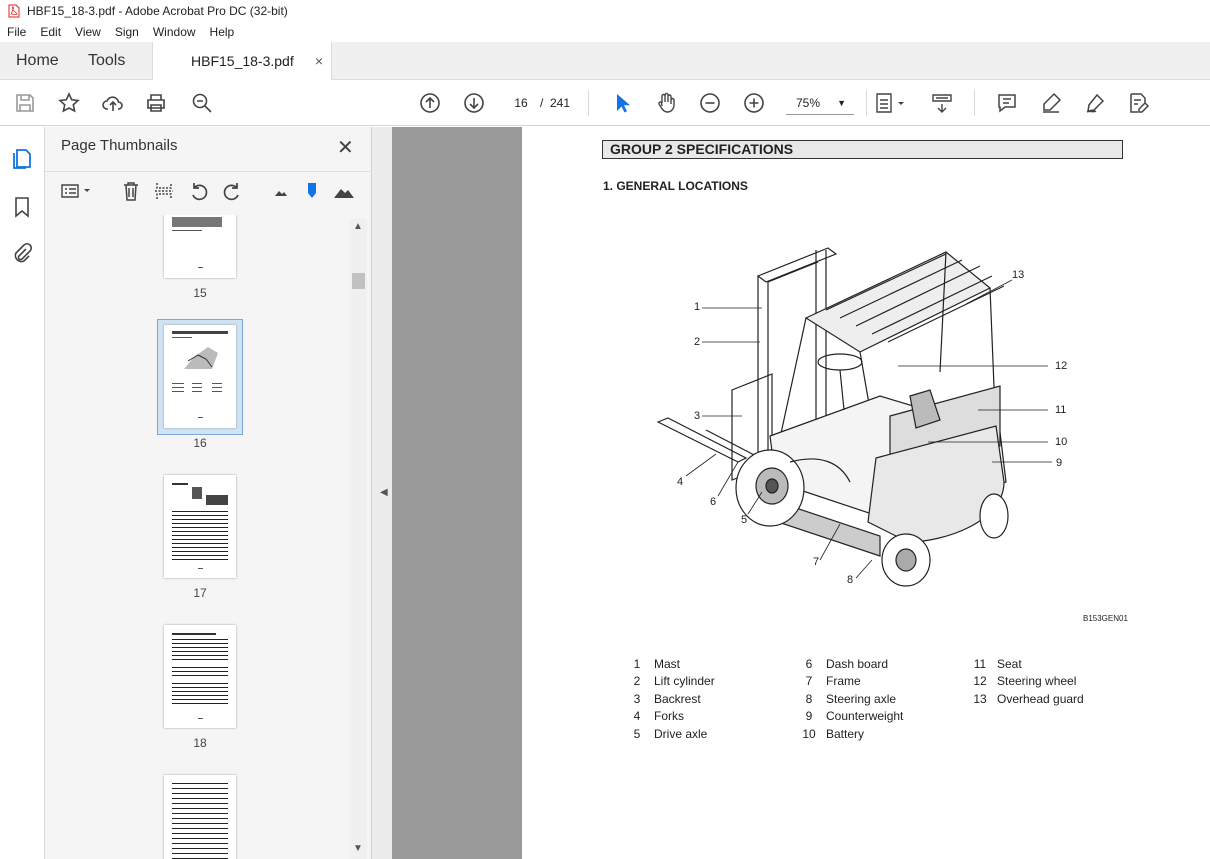 Image resolution: width=1210 pixels, height=859 pixels. Describe the element at coordinates (202, 103) in the screenshot. I see `zoom-search-icon` at that location.